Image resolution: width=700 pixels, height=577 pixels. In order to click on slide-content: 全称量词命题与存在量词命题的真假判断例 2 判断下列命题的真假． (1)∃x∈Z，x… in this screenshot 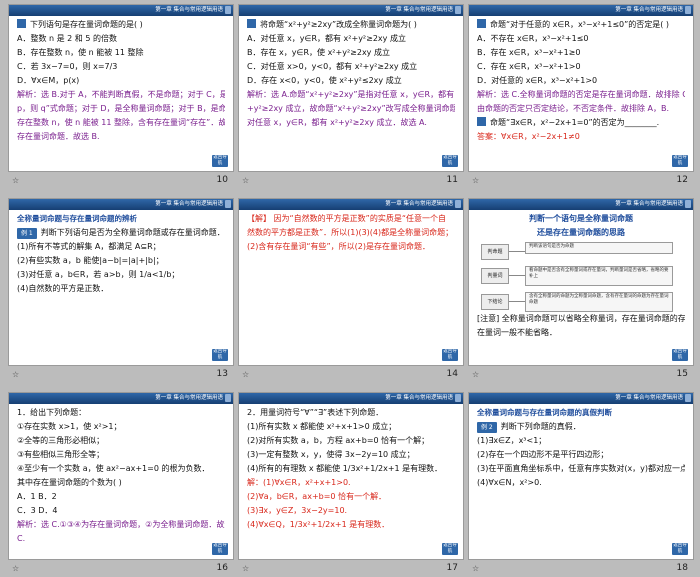, I will do `click(581, 447)`.